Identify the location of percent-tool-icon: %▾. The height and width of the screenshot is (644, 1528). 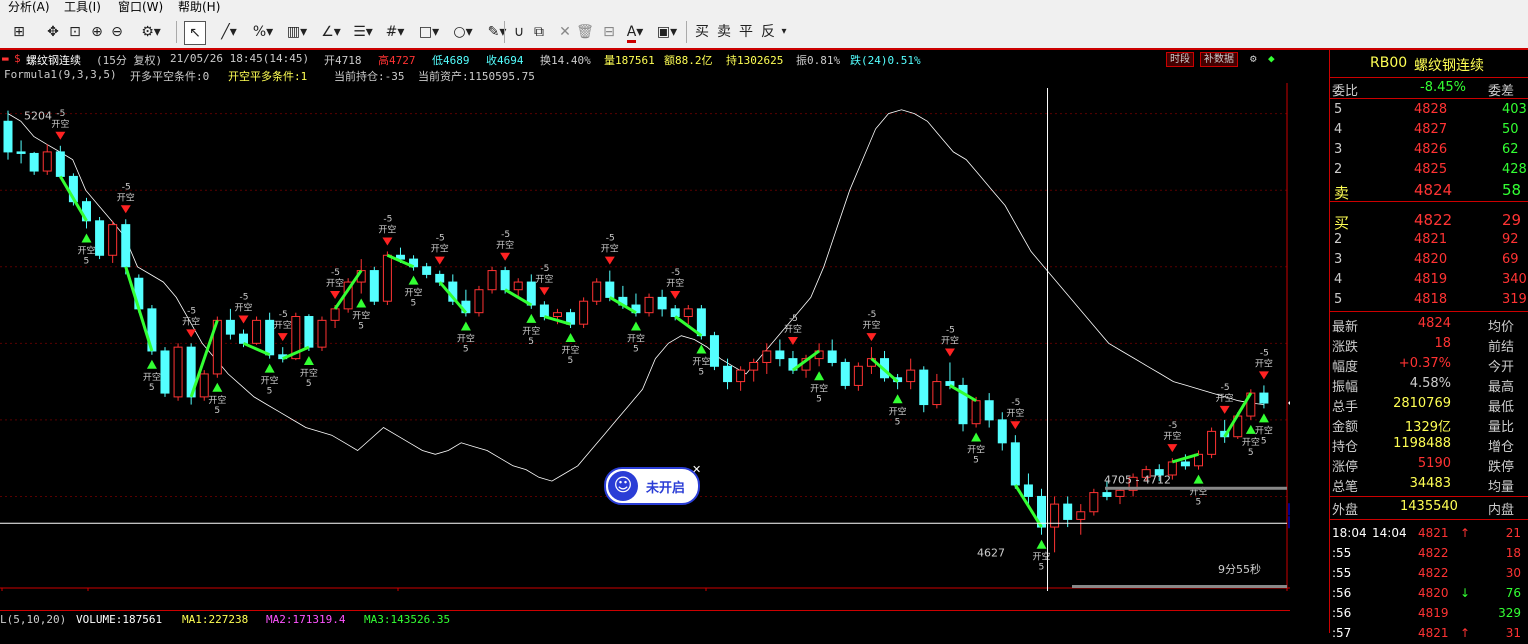
(263, 32).